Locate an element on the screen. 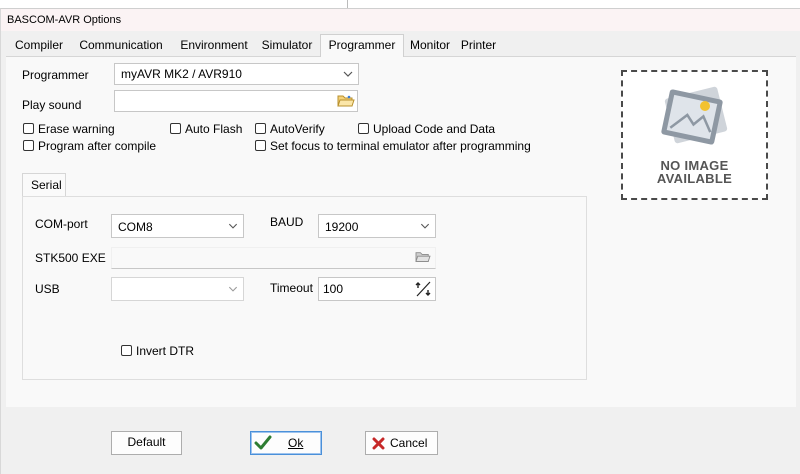  invert-dtr-label: Invert DTR is located at coordinates (165, 351).